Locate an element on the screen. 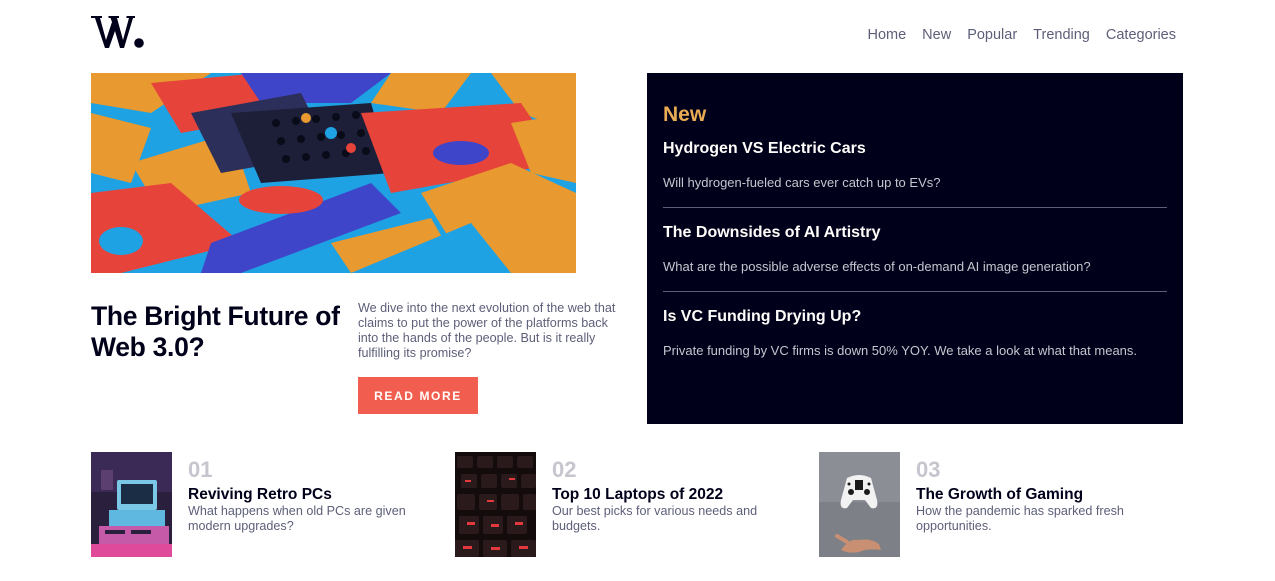  hero-title: The Bright Future of Web 3.0? is located at coordinates (215, 331).